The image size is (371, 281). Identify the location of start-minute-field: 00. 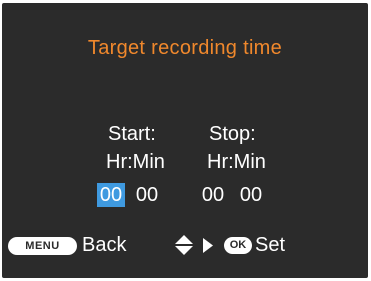
(147, 195).